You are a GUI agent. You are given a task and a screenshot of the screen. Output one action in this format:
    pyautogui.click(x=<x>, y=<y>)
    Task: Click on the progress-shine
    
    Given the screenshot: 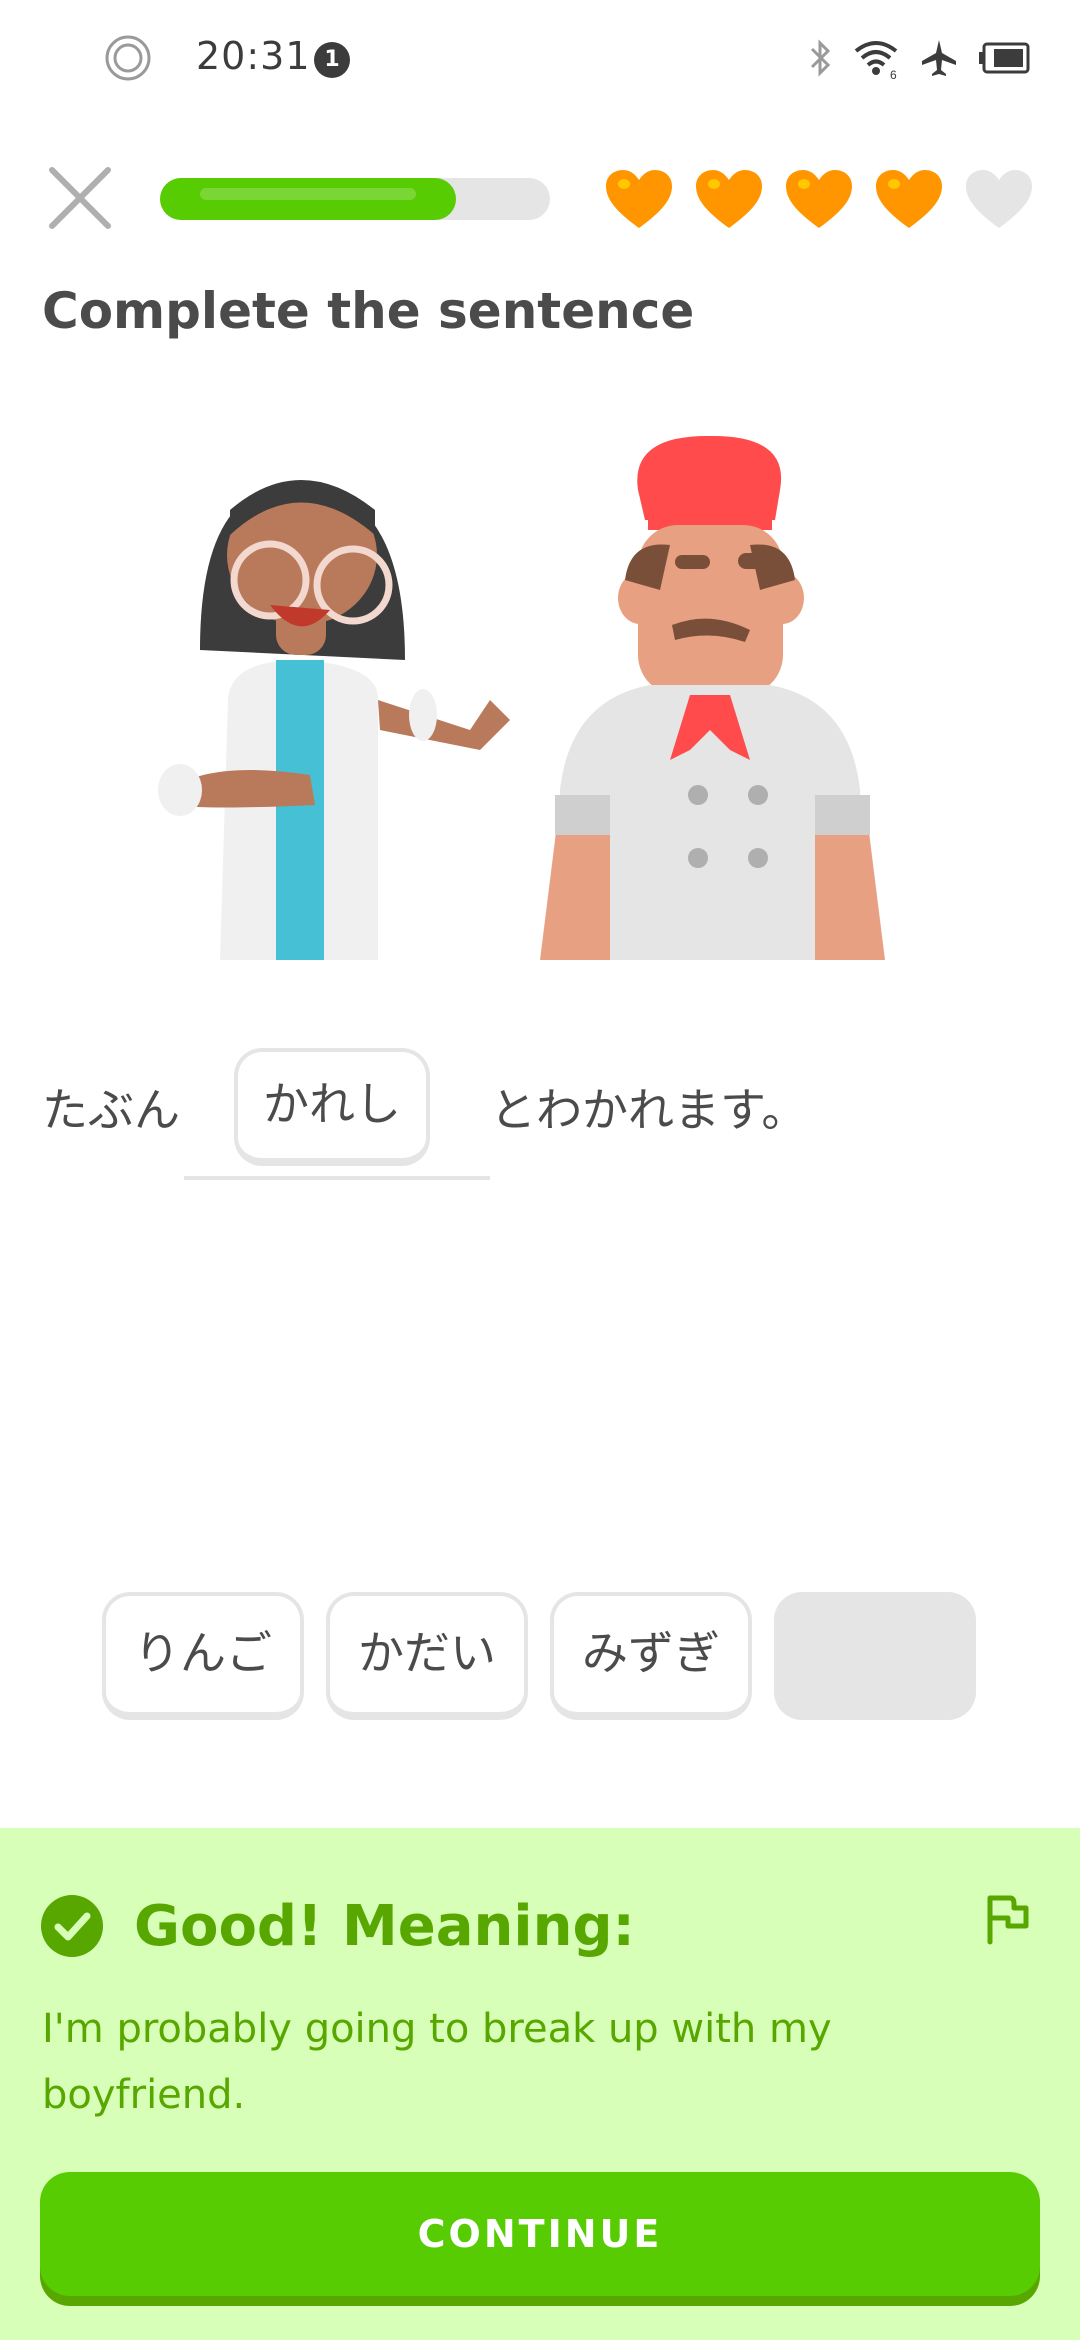 What is the action you would take?
    pyautogui.click(x=308, y=194)
    